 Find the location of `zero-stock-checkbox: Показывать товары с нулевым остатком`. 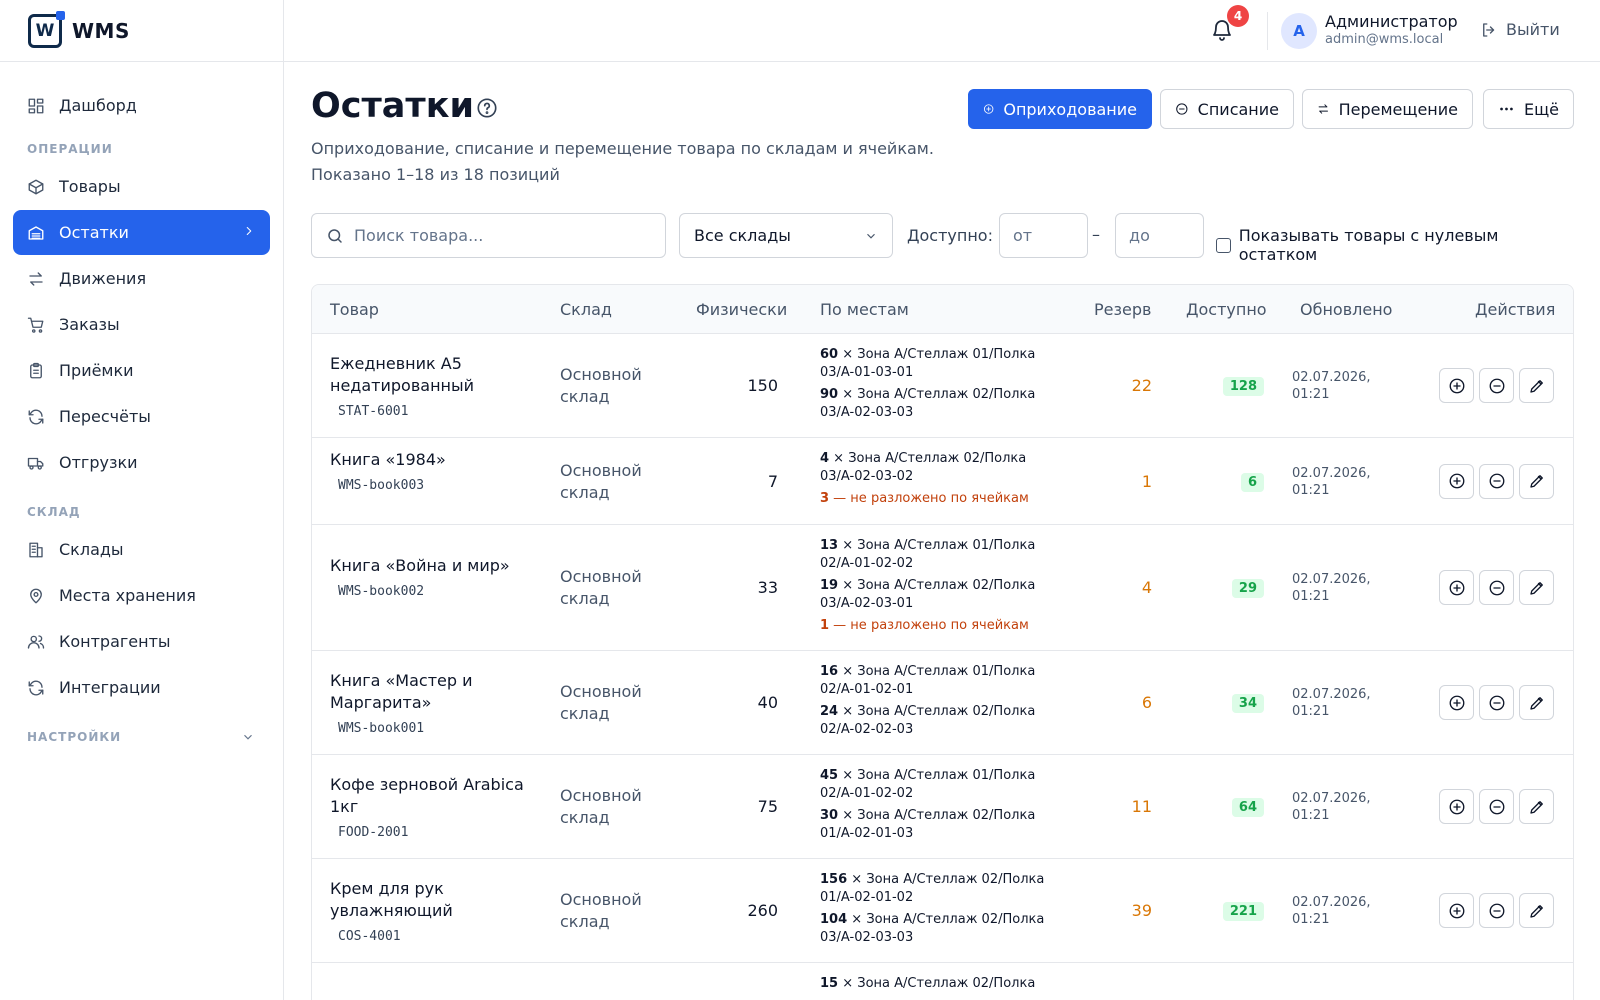

zero-stock-checkbox: Показывать товары с нулевым остатком is located at coordinates (1395, 245).